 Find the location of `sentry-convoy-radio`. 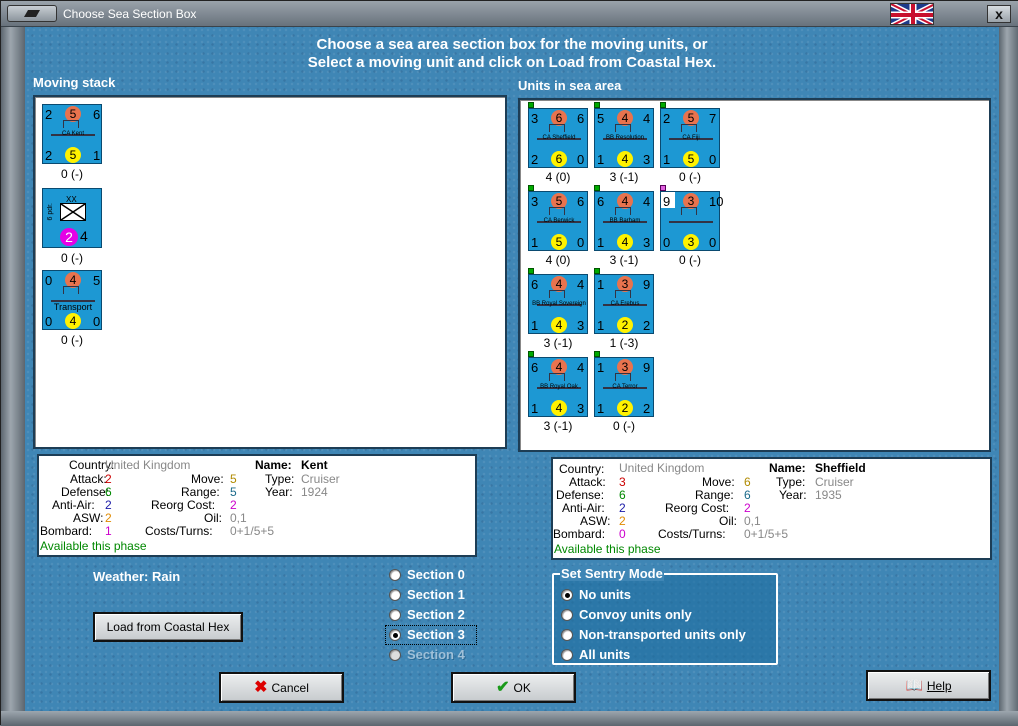

sentry-convoy-radio is located at coordinates (567, 615).